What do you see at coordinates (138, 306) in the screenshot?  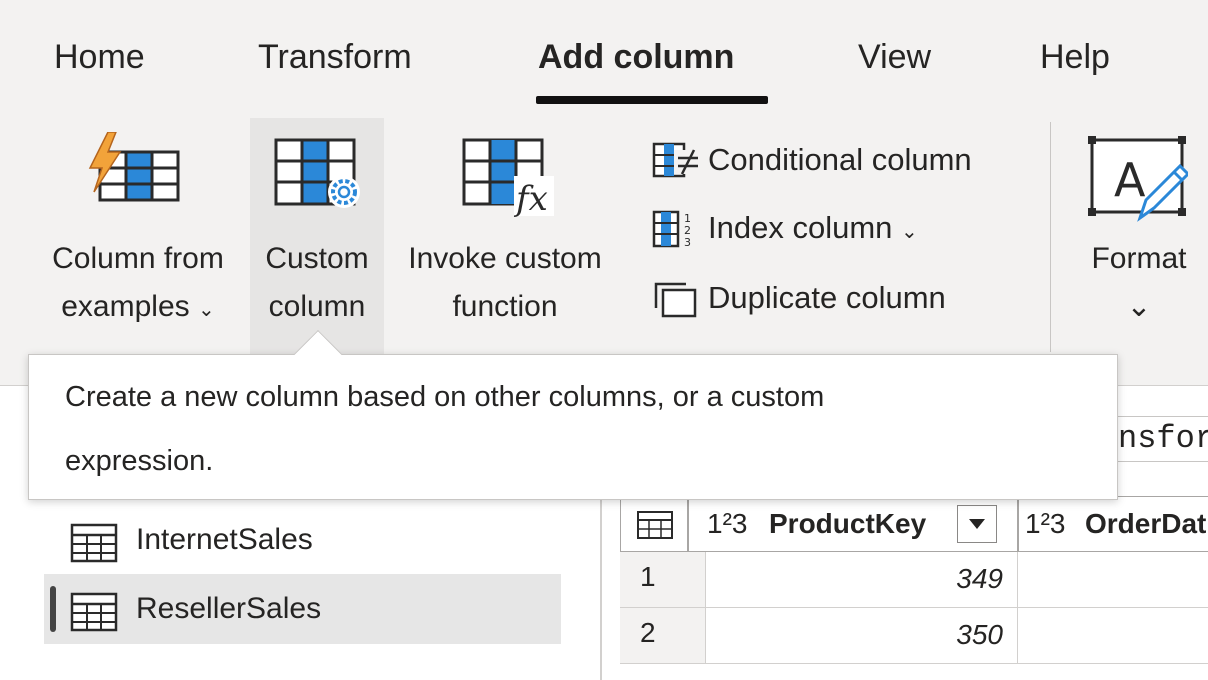 I see `column-from-examples-label-line2: examples ⌄` at bounding box center [138, 306].